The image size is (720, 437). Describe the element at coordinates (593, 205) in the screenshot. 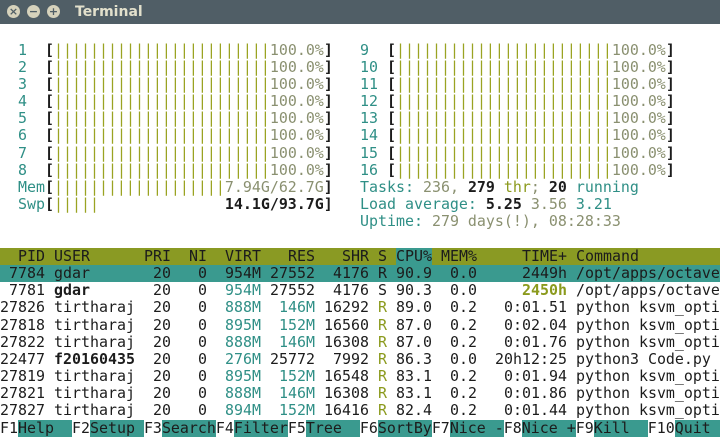

I see `load-15: 3.21` at that location.